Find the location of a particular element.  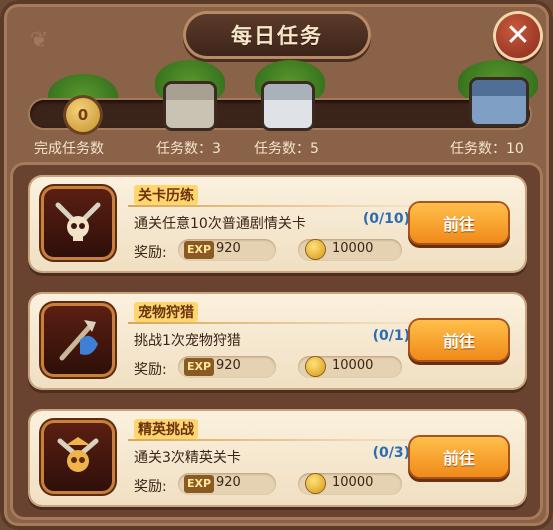

progress-current: 0 is located at coordinates (83, 115).